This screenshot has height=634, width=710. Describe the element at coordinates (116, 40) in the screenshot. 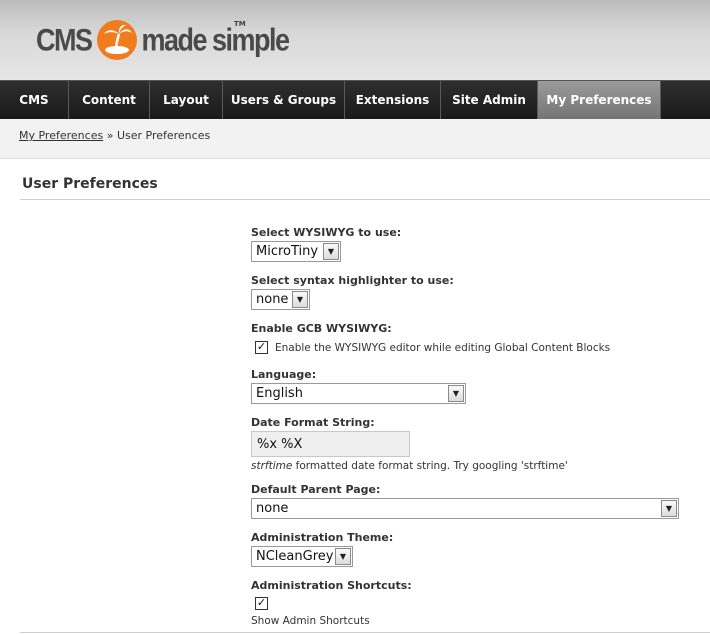

I see `island-palm-icon` at that location.